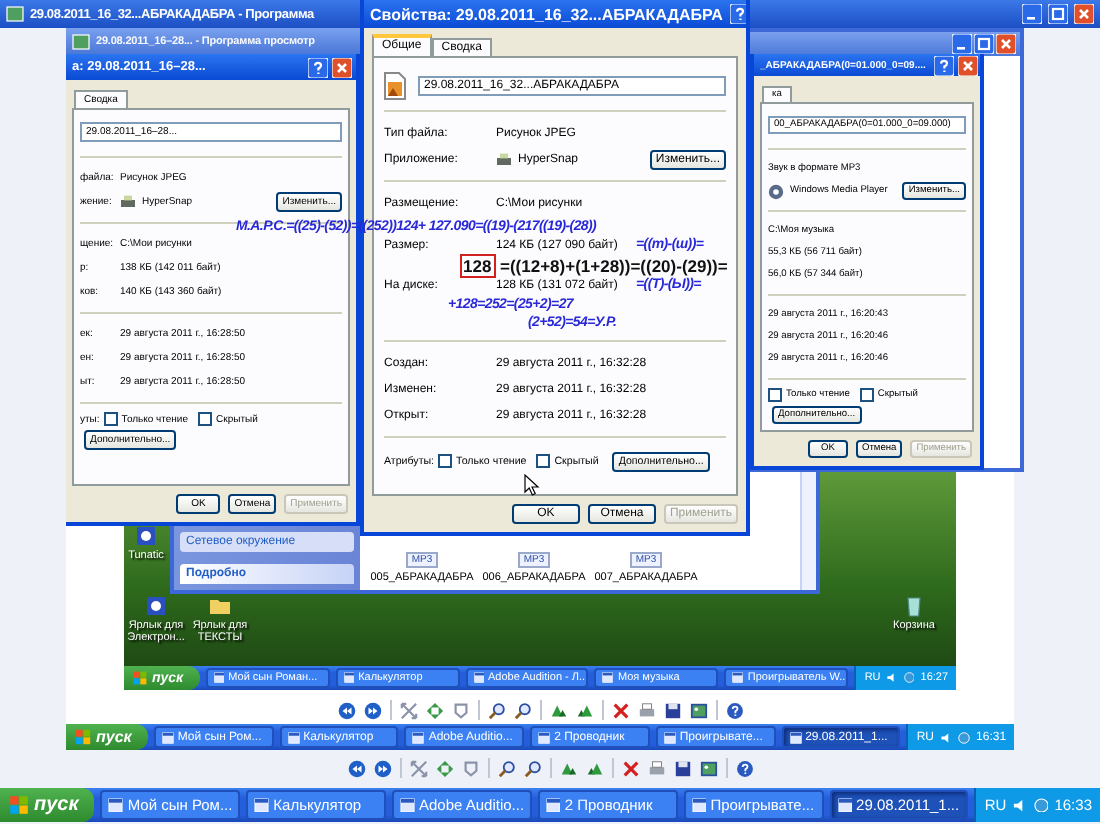  What do you see at coordinates (914, 606) in the screenshot?
I see `recycle-bin-icon` at bounding box center [914, 606].